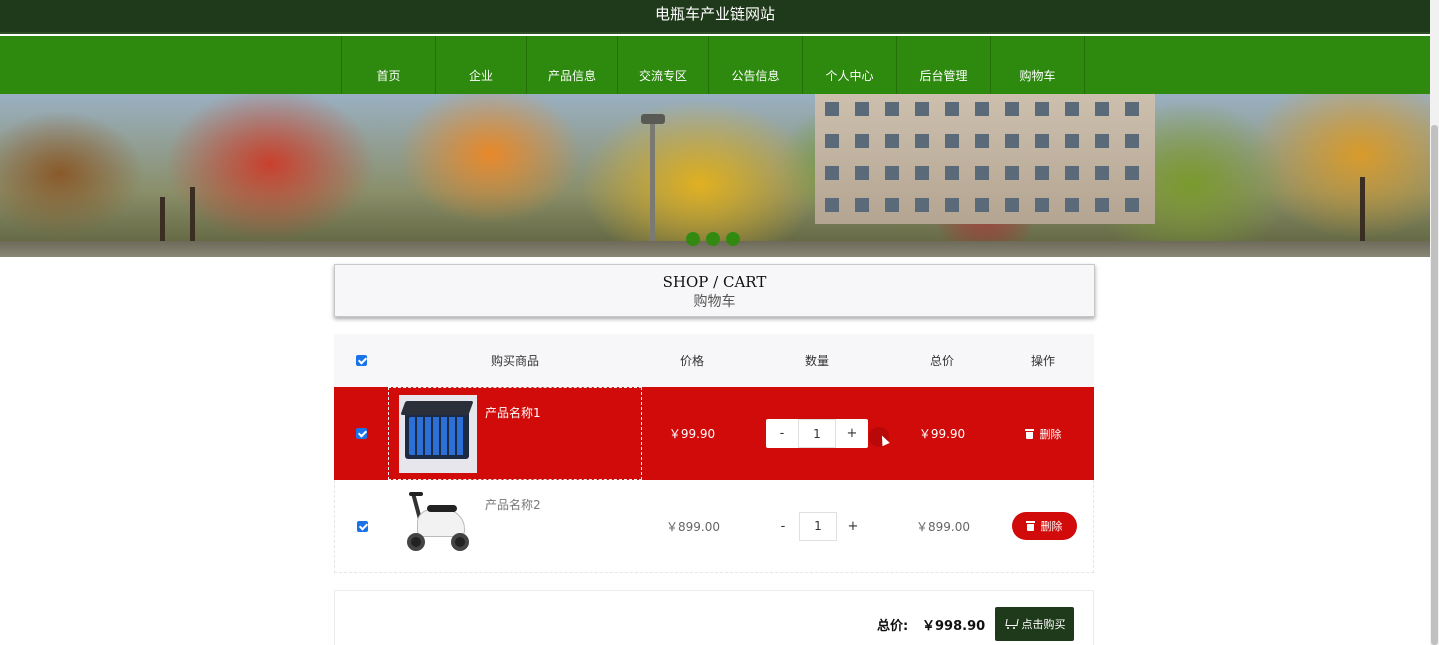  What do you see at coordinates (572, 65) in the screenshot?
I see `nav-item-products: 产品信息` at bounding box center [572, 65].